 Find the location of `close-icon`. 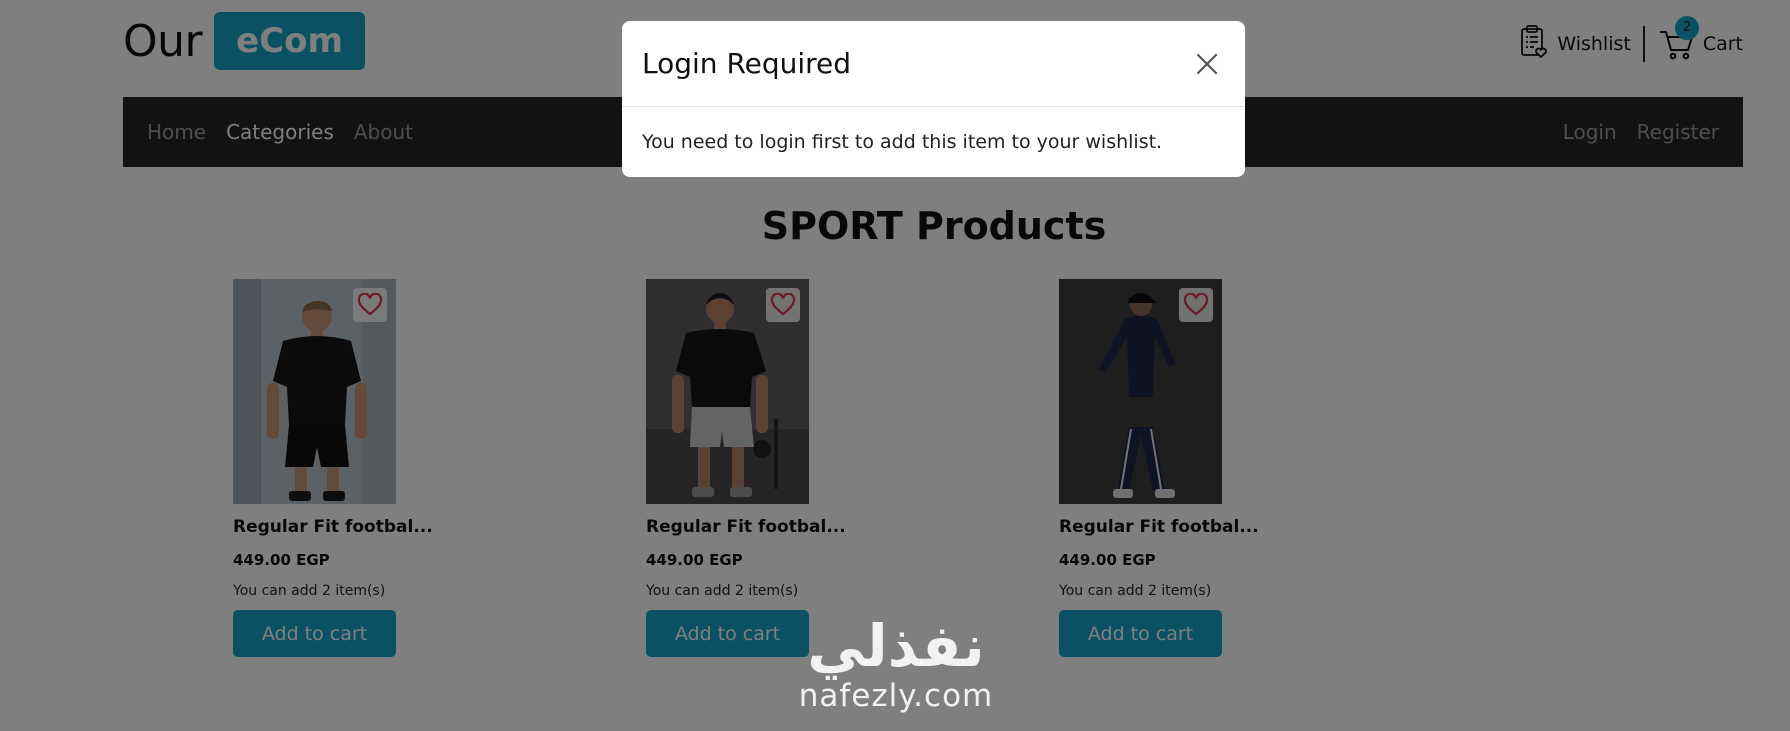

close-icon is located at coordinates (1207, 63).